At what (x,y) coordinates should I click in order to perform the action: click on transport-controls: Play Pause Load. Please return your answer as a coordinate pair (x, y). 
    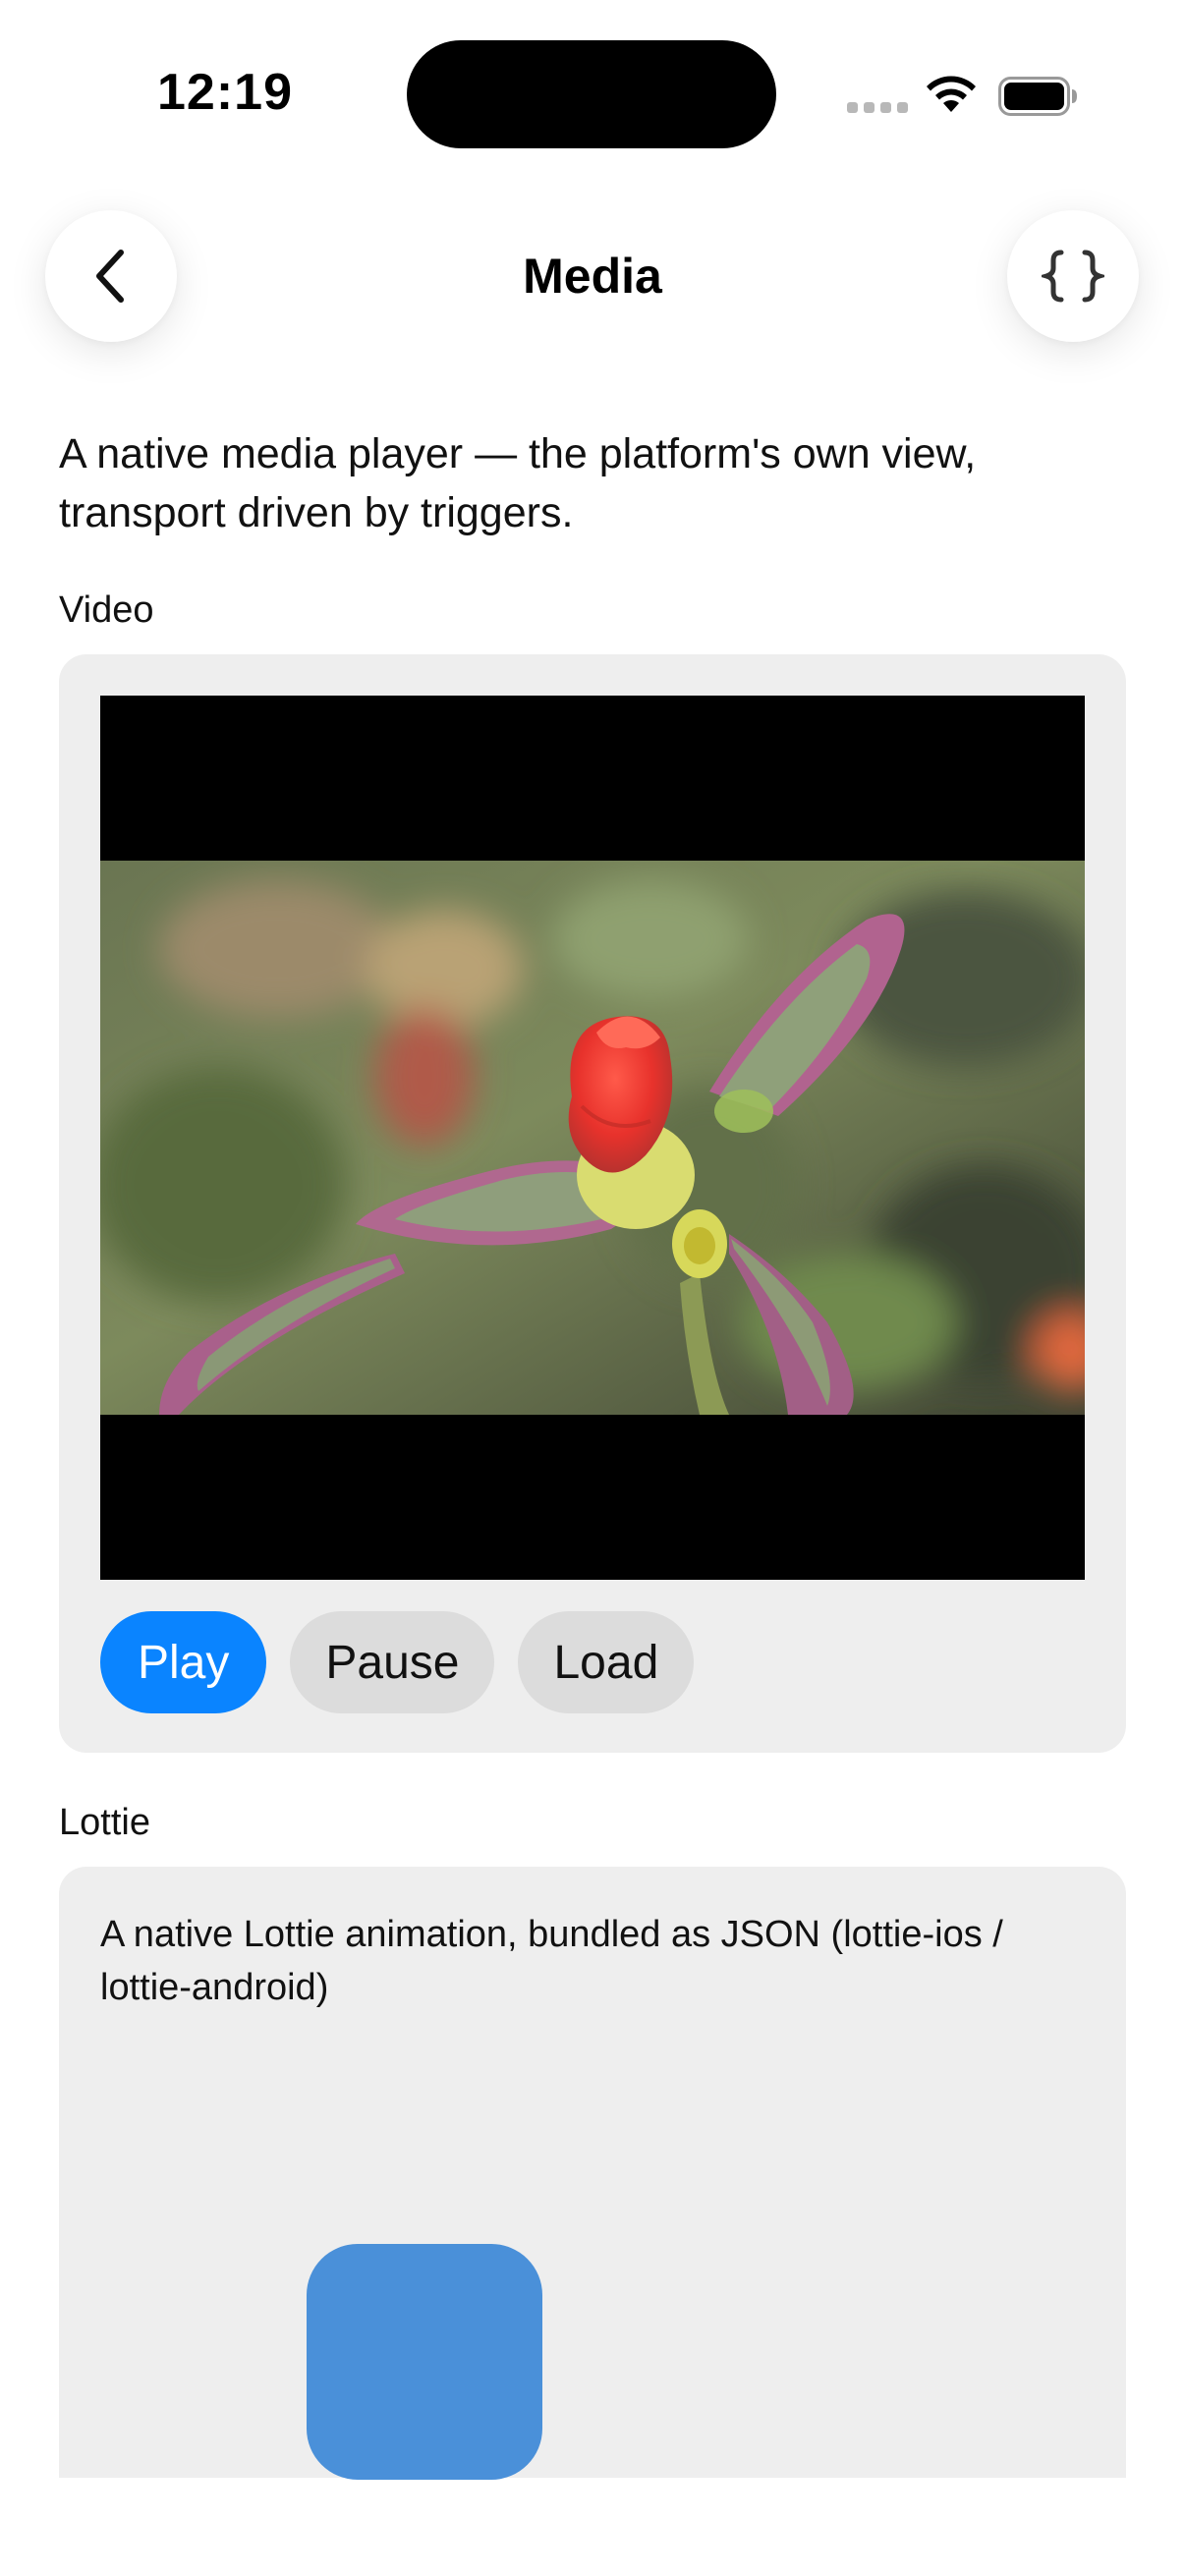
    Looking at the image, I should click on (398, 1662).